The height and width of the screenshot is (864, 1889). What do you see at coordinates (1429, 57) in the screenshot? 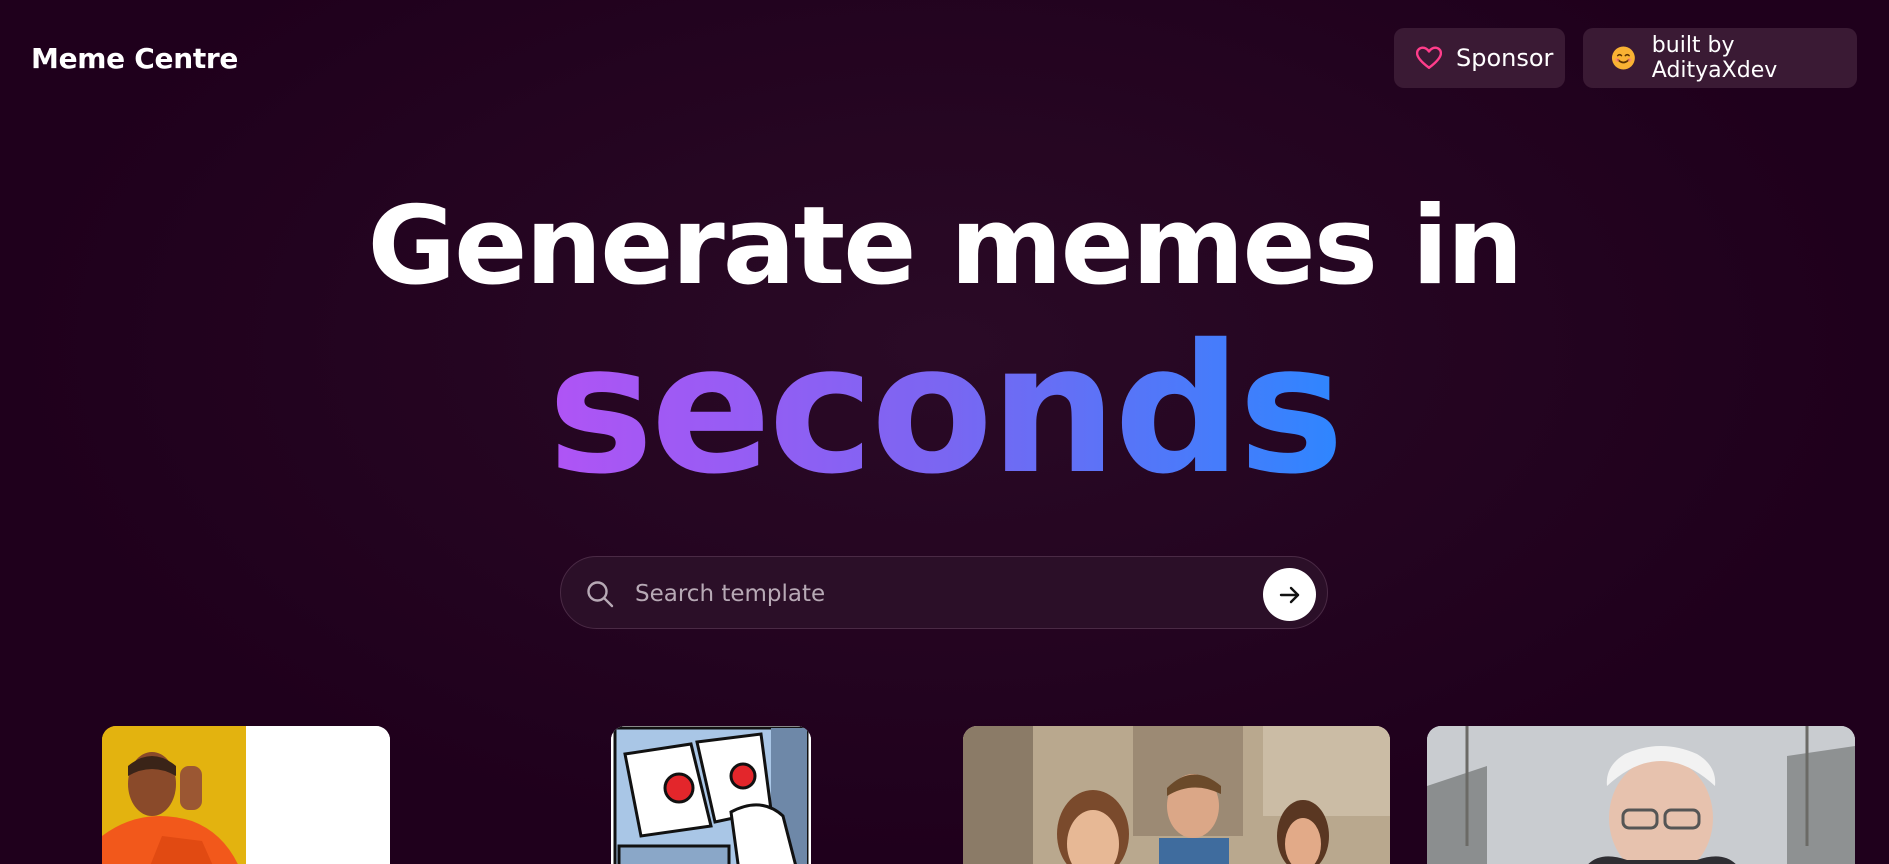
I see `heart-icon` at bounding box center [1429, 57].